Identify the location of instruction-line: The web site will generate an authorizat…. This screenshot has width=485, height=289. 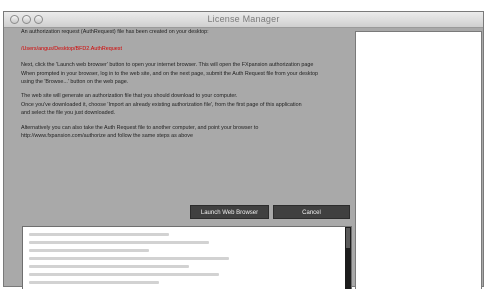
(129, 95).